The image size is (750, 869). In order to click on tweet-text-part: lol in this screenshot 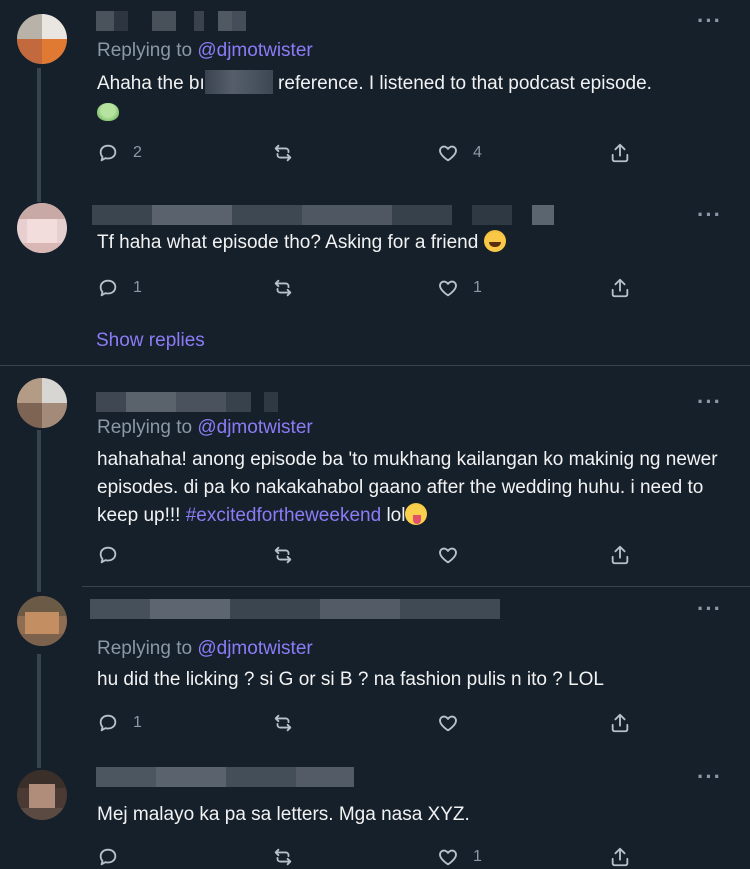, I will do `click(396, 515)`.